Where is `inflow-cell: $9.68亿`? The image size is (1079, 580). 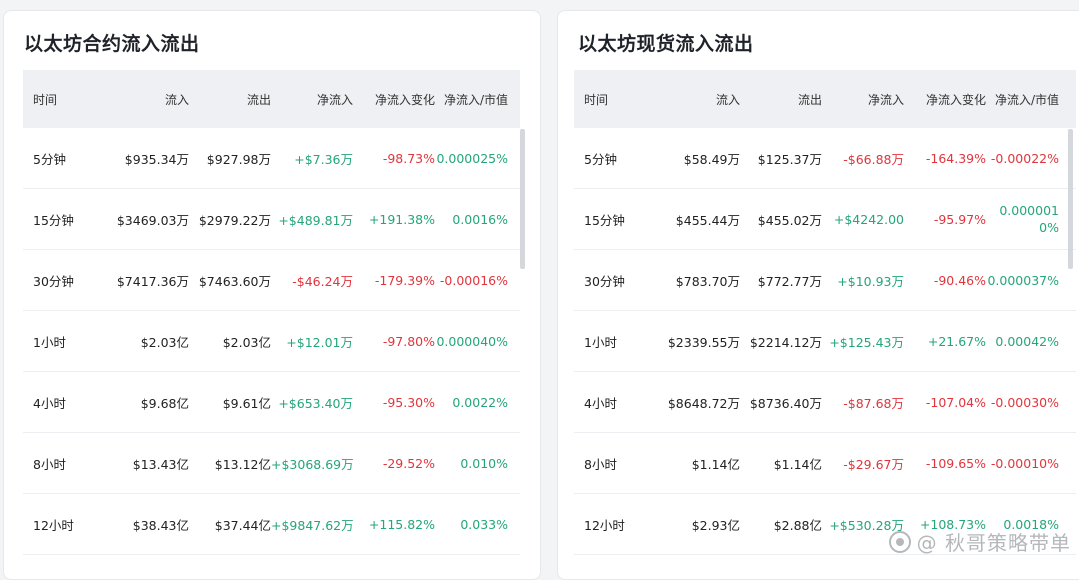
inflow-cell: $9.68亿 is located at coordinates (164, 403).